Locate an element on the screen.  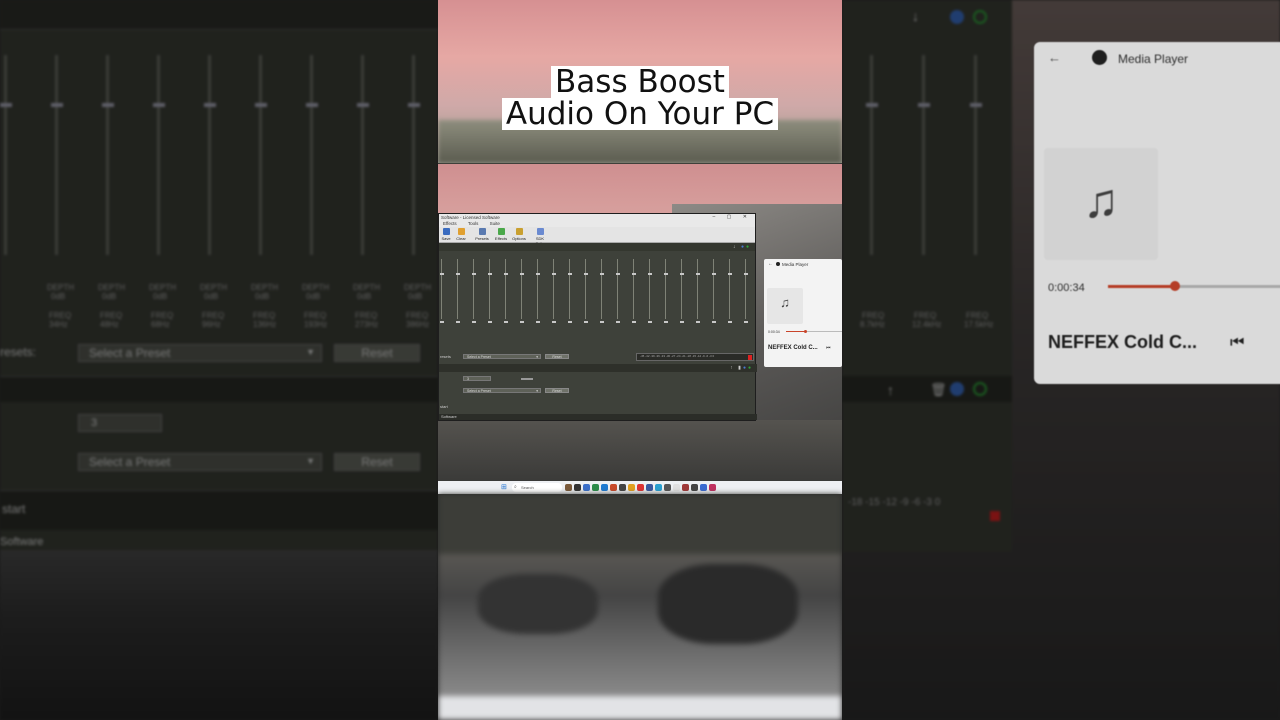
preset-select: Select a Preset ▾ is located at coordinates (502, 356).